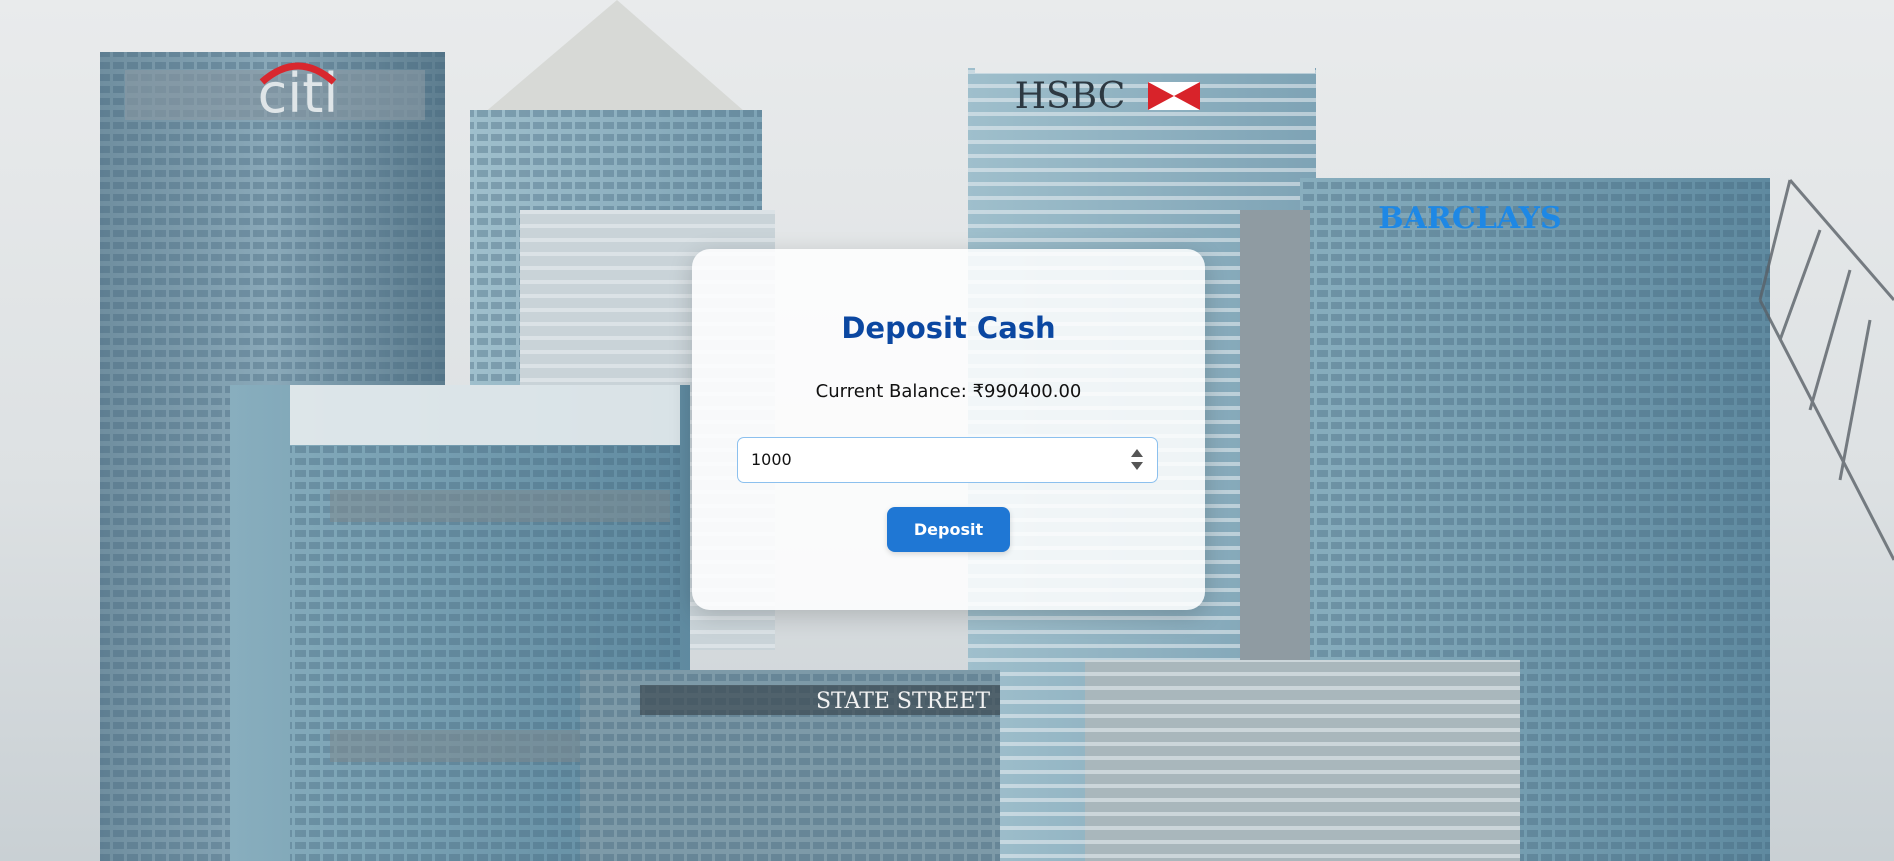 The height and width of the screenshot is (861, 1894). What do you see at coordinates (1469, 218) in the screenshot?
I see `barclays-logo: BARCLAYS` at bounding box center [1469, 218].